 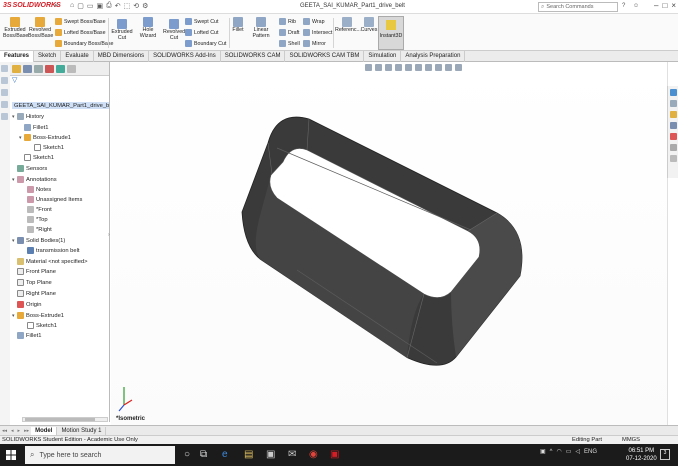 What do you see at coordinates (148, 28) in the screenshot?
I see `hole-wizard-button: Hole Wizard` at bounding box center [148, 28].